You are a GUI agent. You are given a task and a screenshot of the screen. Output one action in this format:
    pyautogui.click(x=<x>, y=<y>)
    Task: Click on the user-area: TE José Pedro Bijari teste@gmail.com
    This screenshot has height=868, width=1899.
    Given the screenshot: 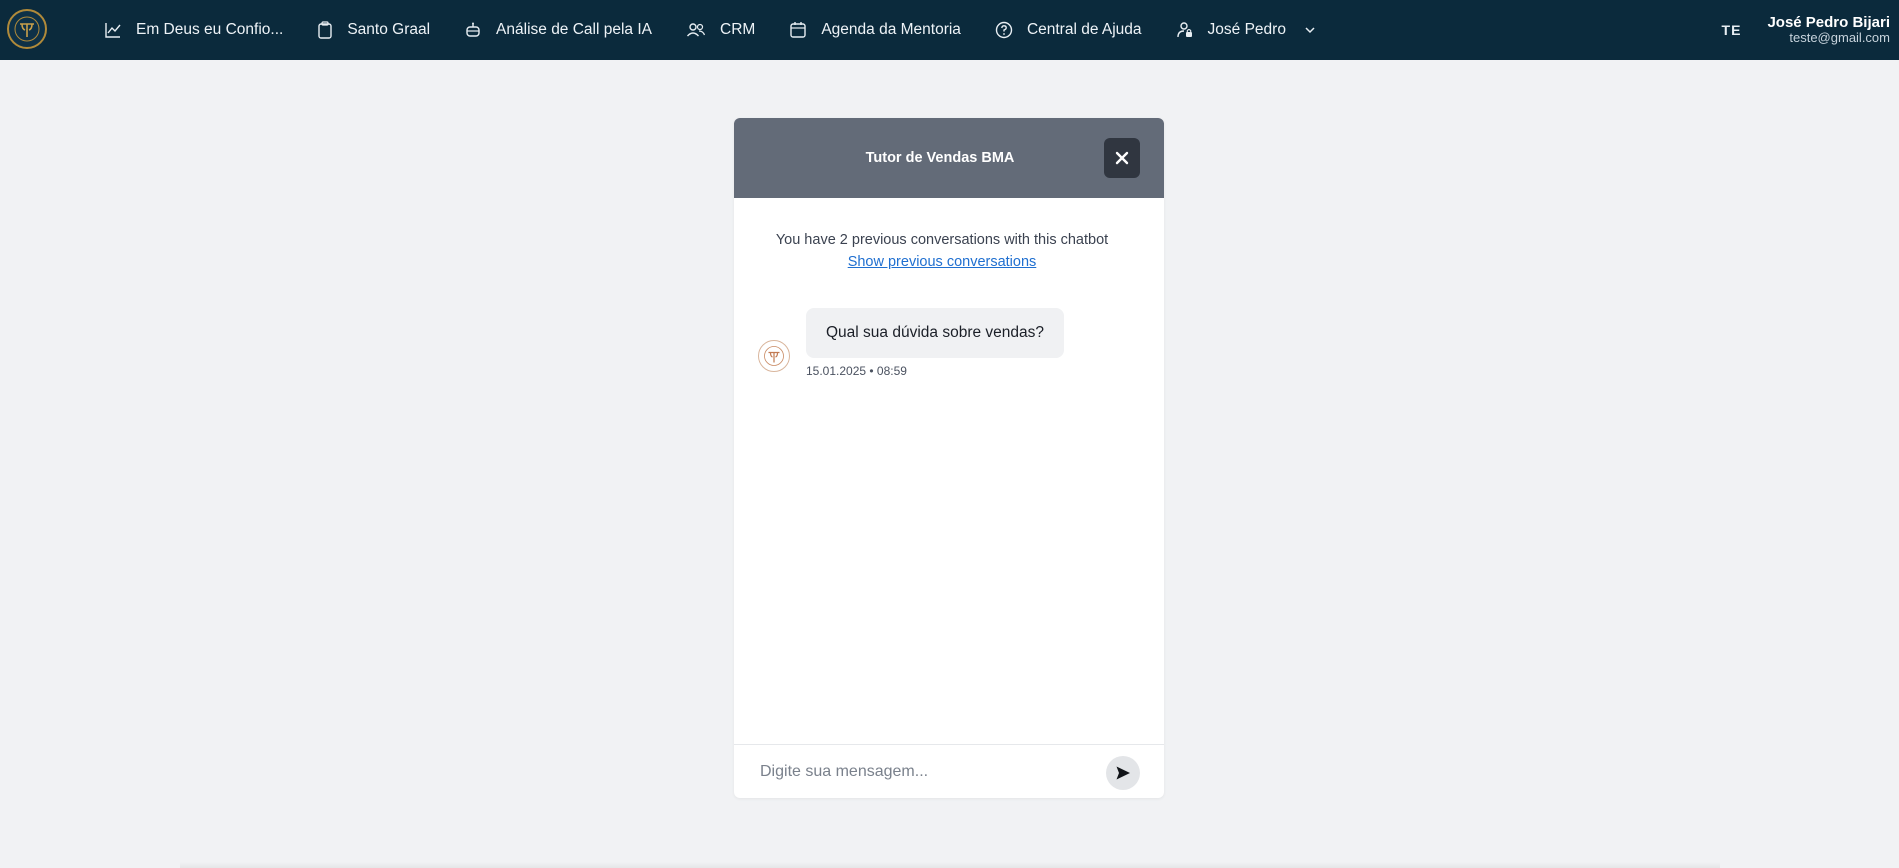 What is the action you would take?
    pyautogui.click(x=1806, y=30)
    